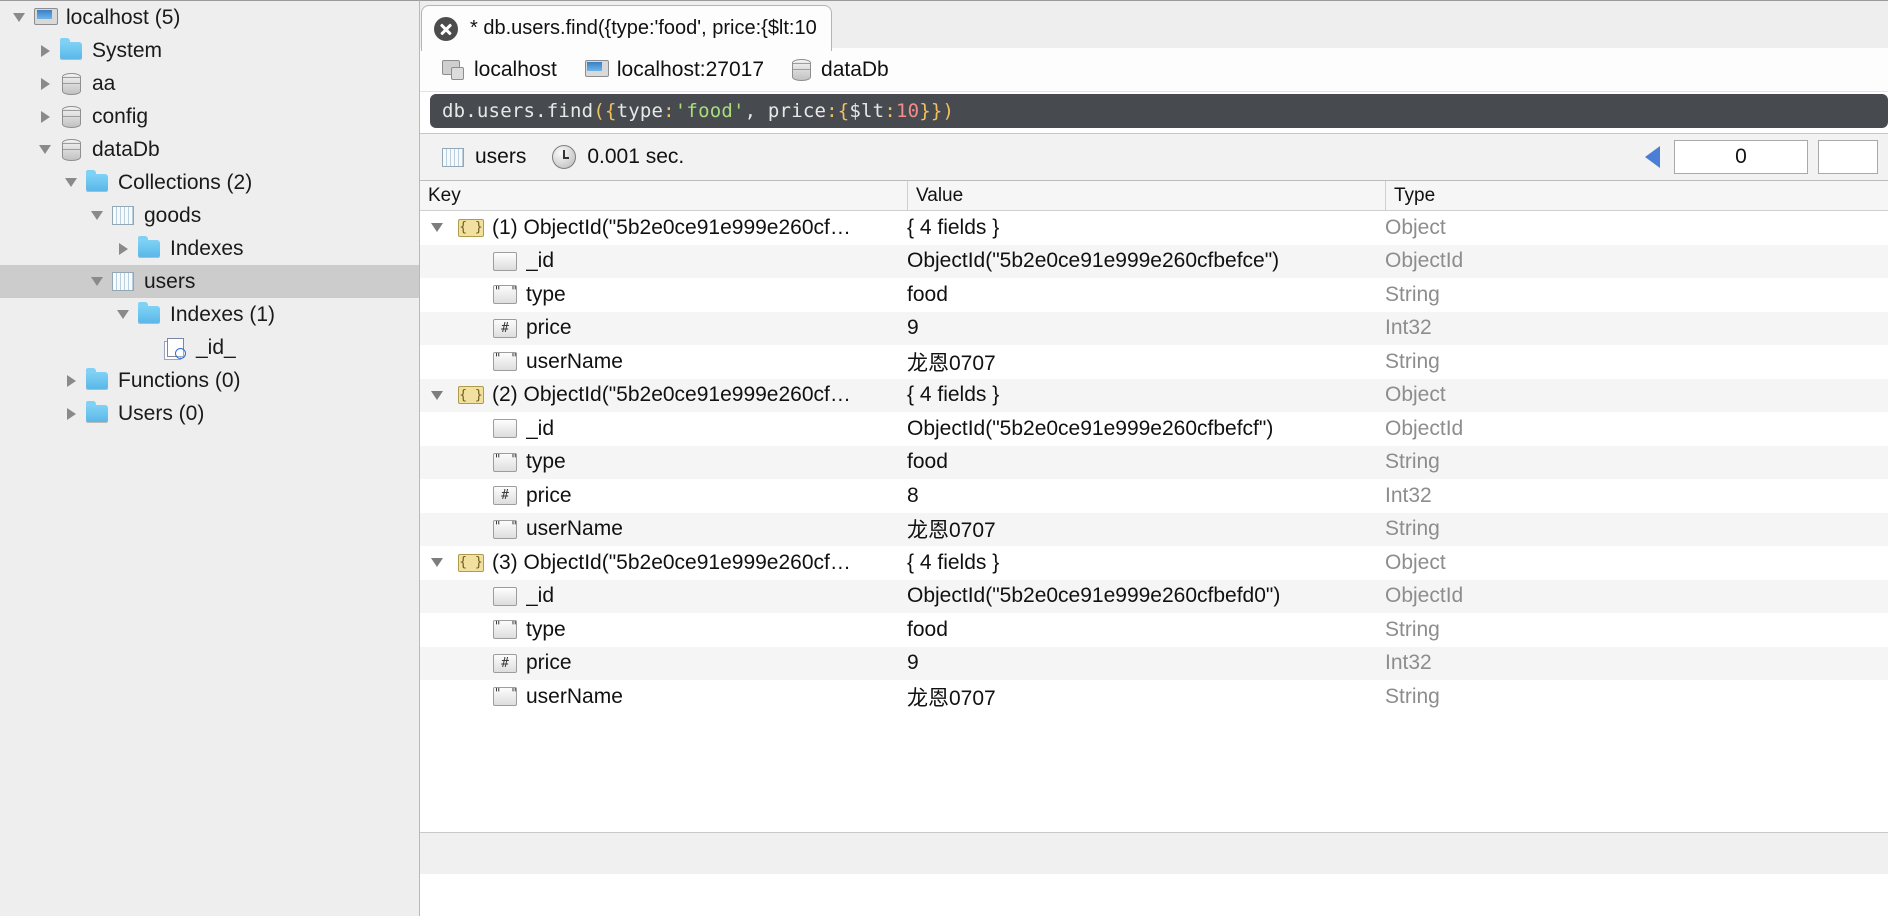 The image size is (1888, 916). What do you see at coordinates (1093, 261) in the screenshot?
I see `cell-value: ObjectId("5b2e0ce91e999e260cfbefce")` at bounding box center [1093, 261].